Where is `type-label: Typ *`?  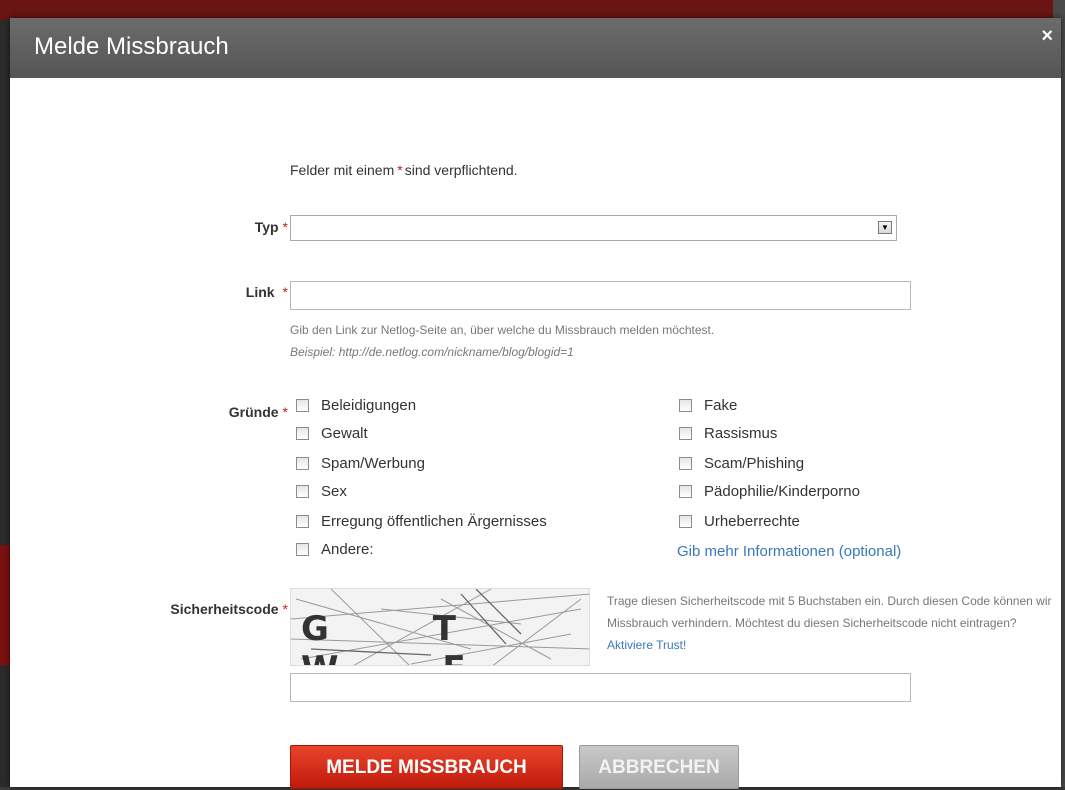
type-label: Typ * is located at coordinates (271, 227).